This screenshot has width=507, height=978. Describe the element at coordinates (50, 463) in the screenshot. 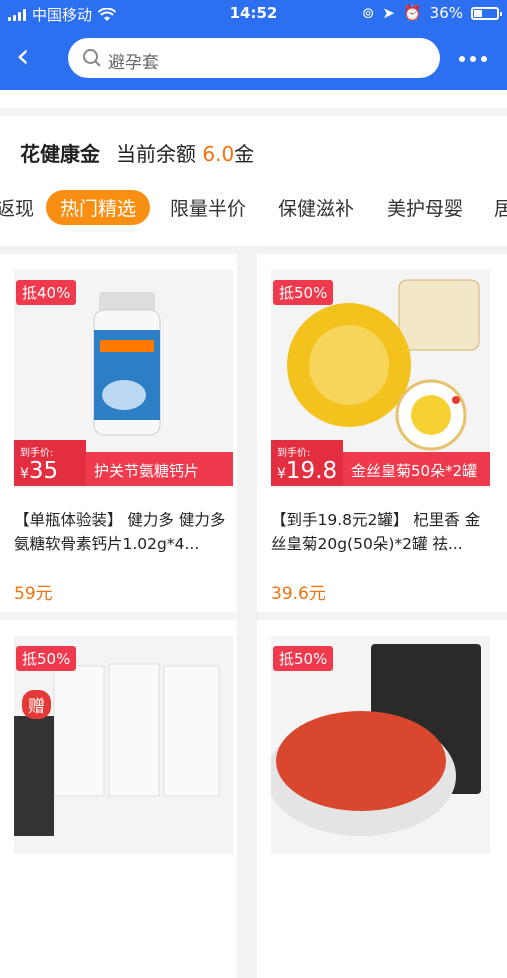

I see `final-price-box: 到手价: ¥35` at that location.